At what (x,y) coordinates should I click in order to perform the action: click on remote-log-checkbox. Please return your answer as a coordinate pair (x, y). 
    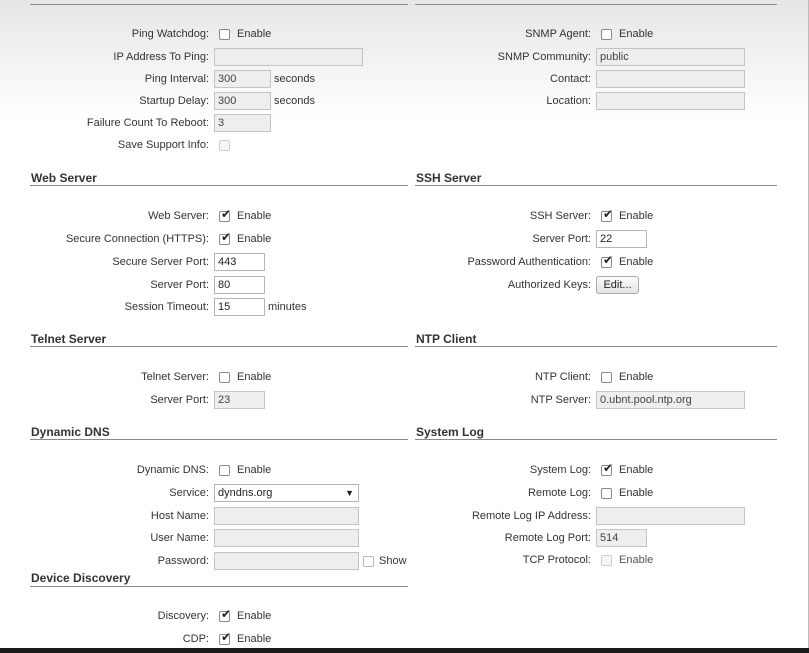
    Looking at the image, I should click on (606, 493).